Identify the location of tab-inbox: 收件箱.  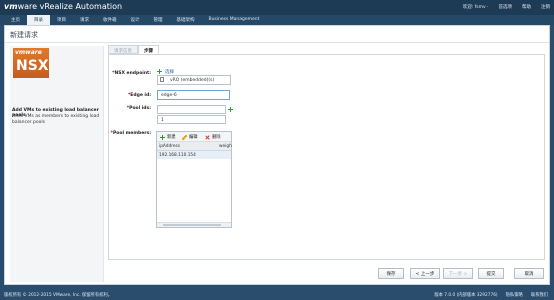
(110, 20).